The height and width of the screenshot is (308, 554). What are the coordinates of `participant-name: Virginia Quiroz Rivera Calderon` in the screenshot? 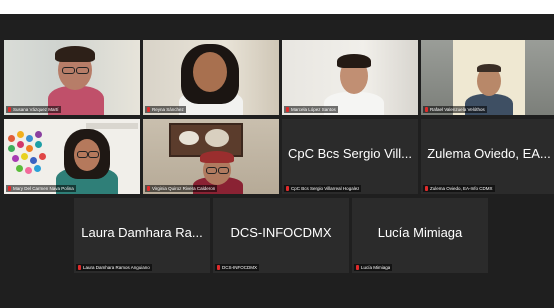 It's located at (184, 188).